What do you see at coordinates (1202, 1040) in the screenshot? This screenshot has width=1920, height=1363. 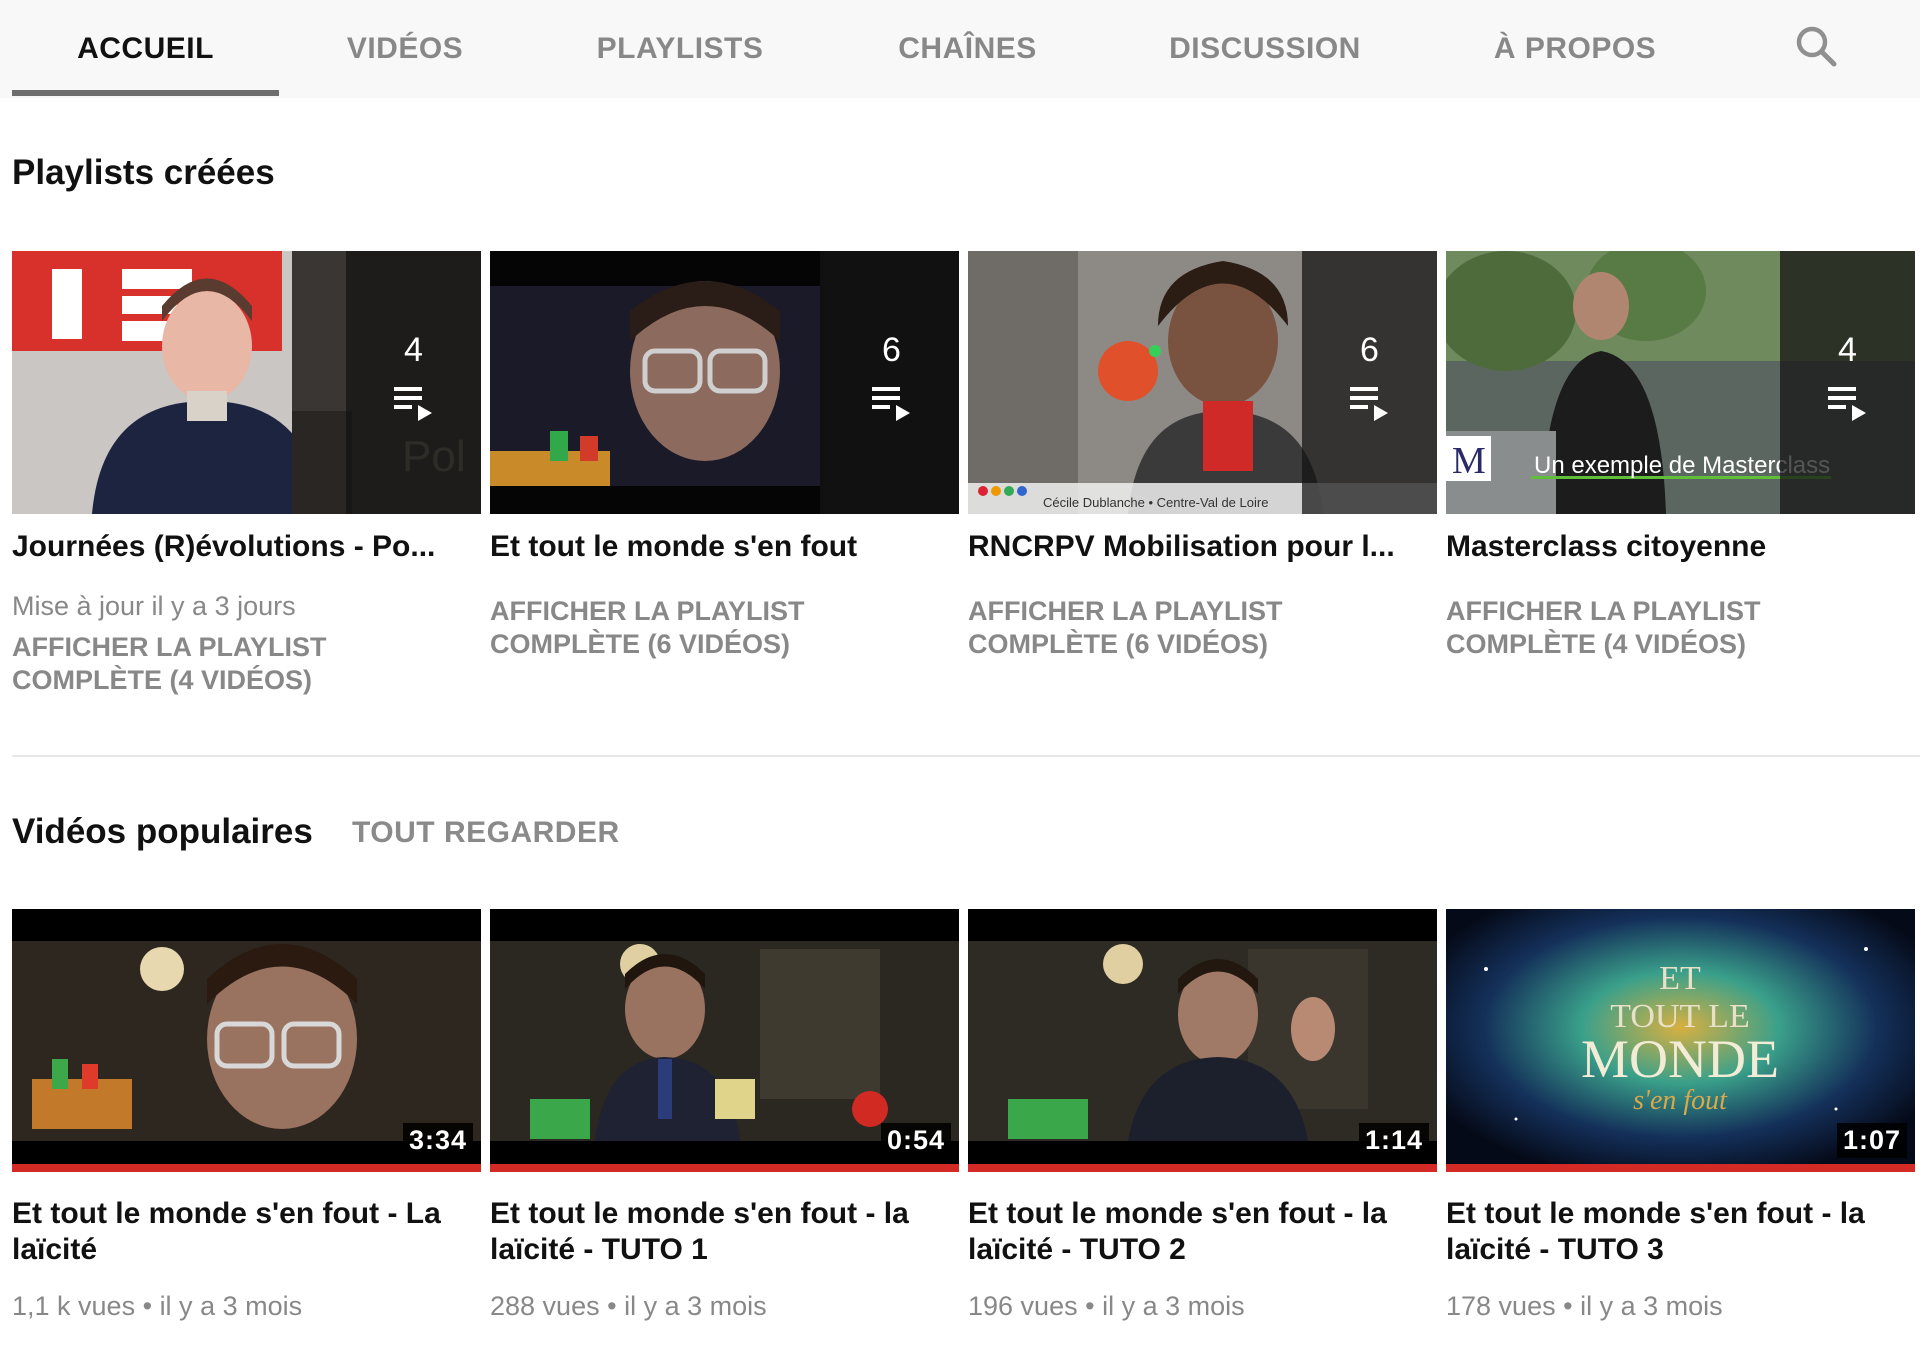 I see `video-thumbnail: 1:14` at bounding box center [1202, 1040].